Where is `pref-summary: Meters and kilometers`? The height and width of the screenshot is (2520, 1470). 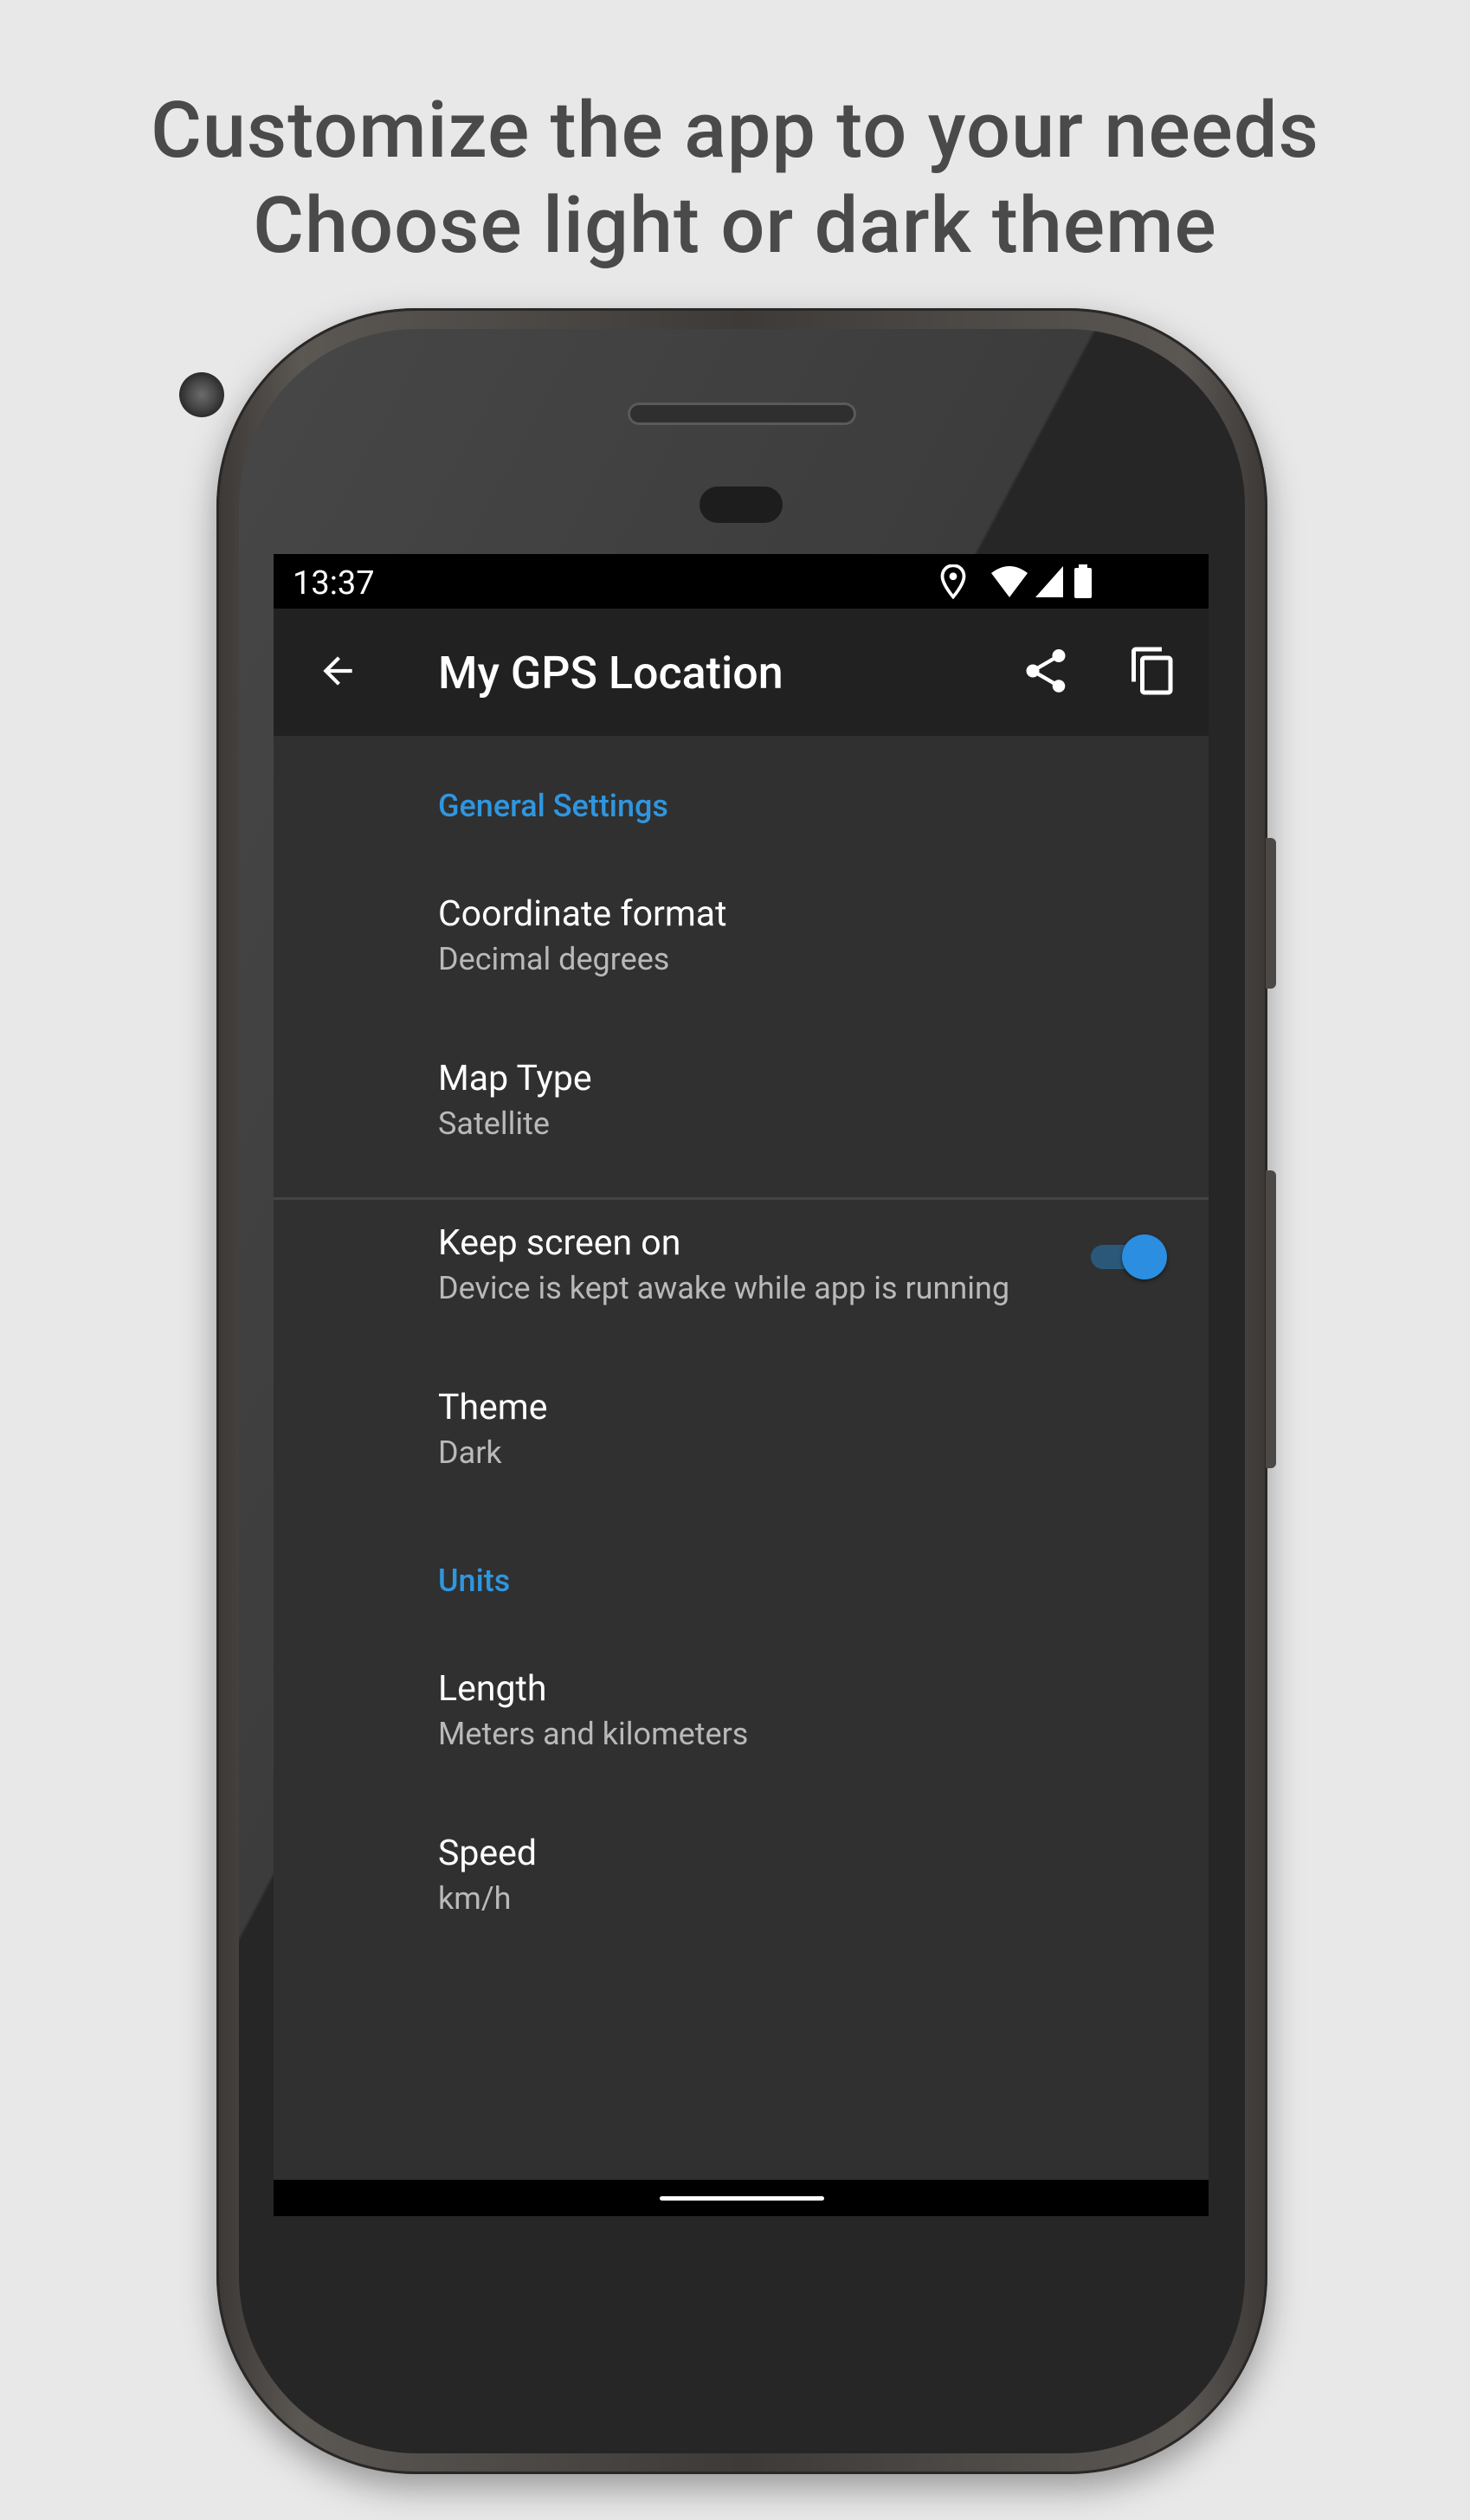 pref-summary: Meters and kilometers is located at coordinates (594, 1734).